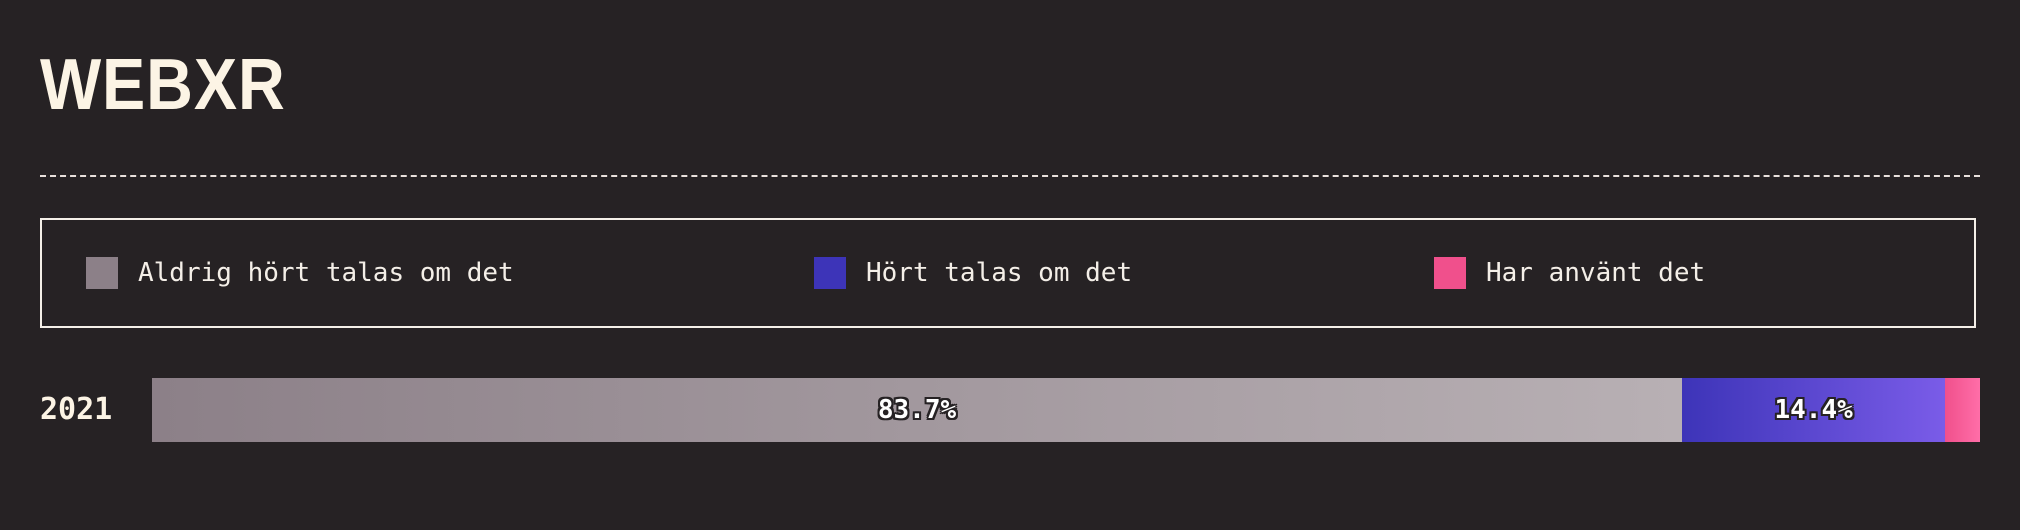 Image resolution: width=2020 pixels, height=530 pixels. Describe the element at coordinates (326, 273) in the screenshot. I see `legend-label-never-heard: Aldrig hört talas om det` at that location.